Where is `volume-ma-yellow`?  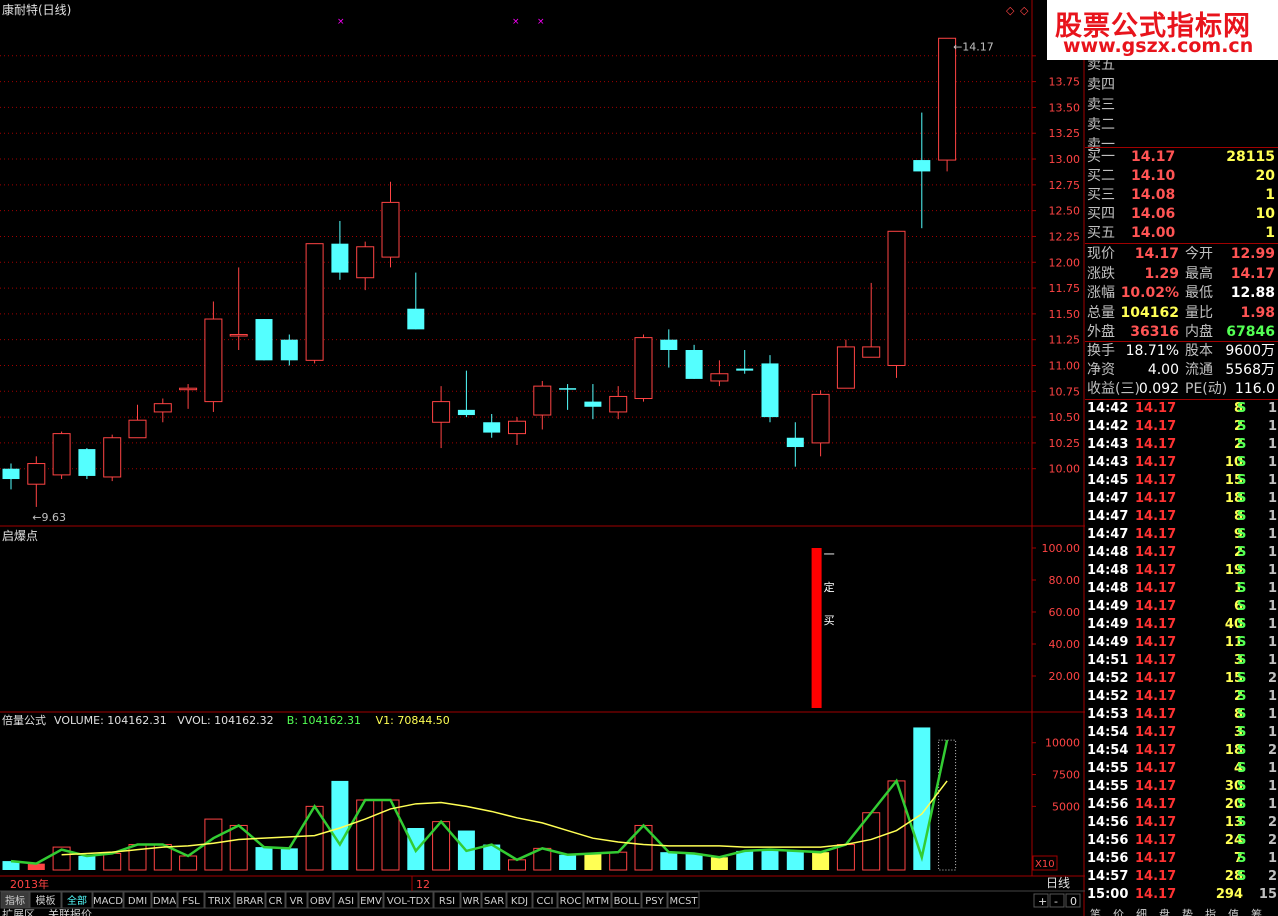 volume-ma-yellow is located at coordinates (504, 818).